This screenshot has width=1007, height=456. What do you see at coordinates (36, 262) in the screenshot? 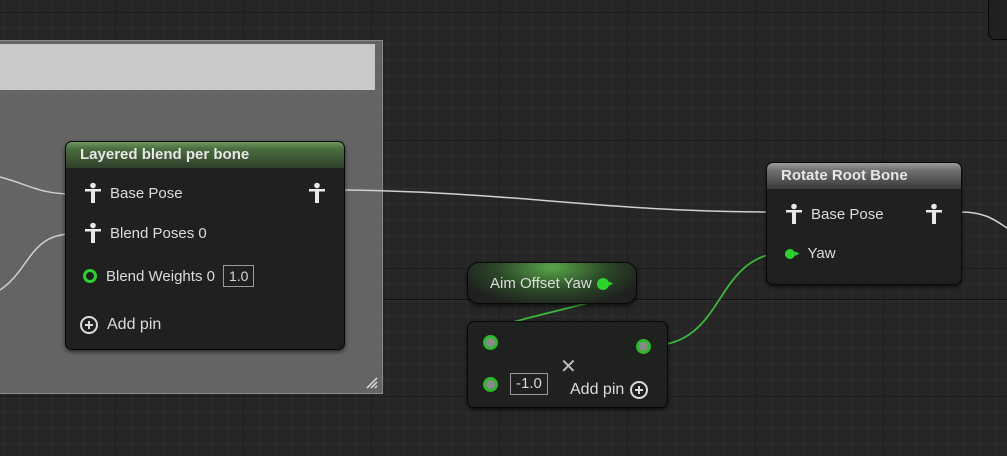
I see `wire-pose-in-blend` at bounding box center [36, 262].